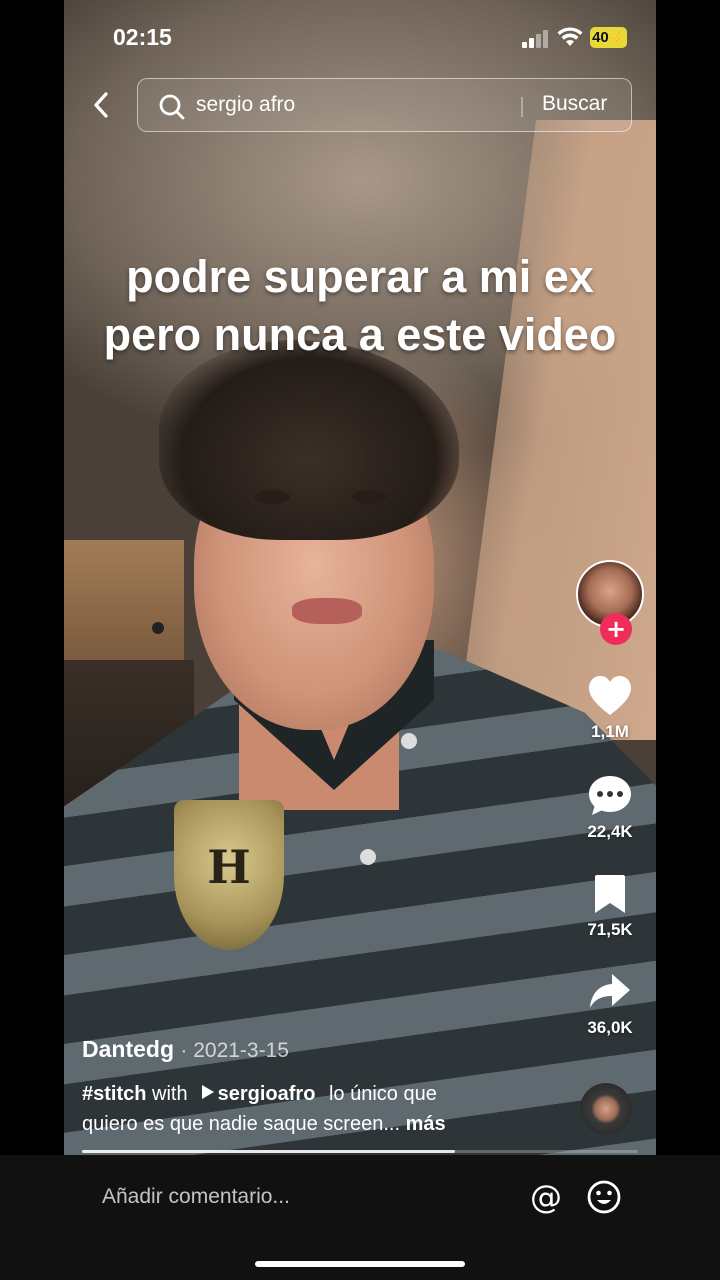 The height and width of the screenshot is (1280, 720). What do you see at coordinates (229, 867) in the screenshot?
I see `video-crest-emblem: H` at bounding box center [229, 867].